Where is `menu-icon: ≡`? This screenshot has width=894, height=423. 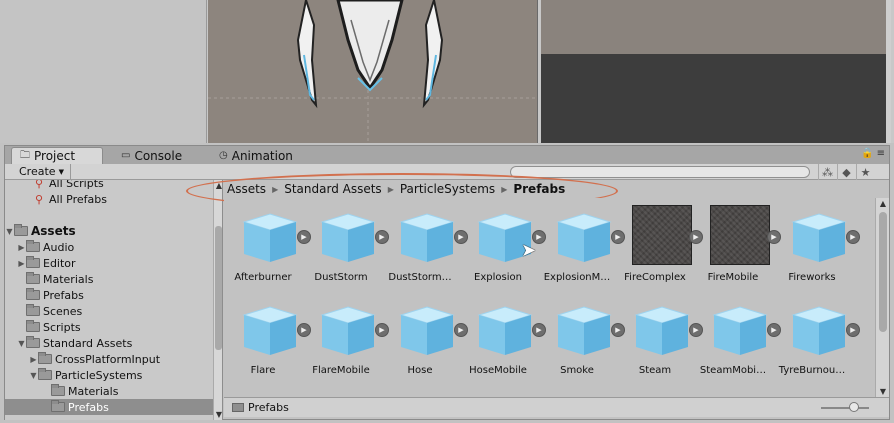
menu-icon: ≡ is located at coordinates (881, 153).